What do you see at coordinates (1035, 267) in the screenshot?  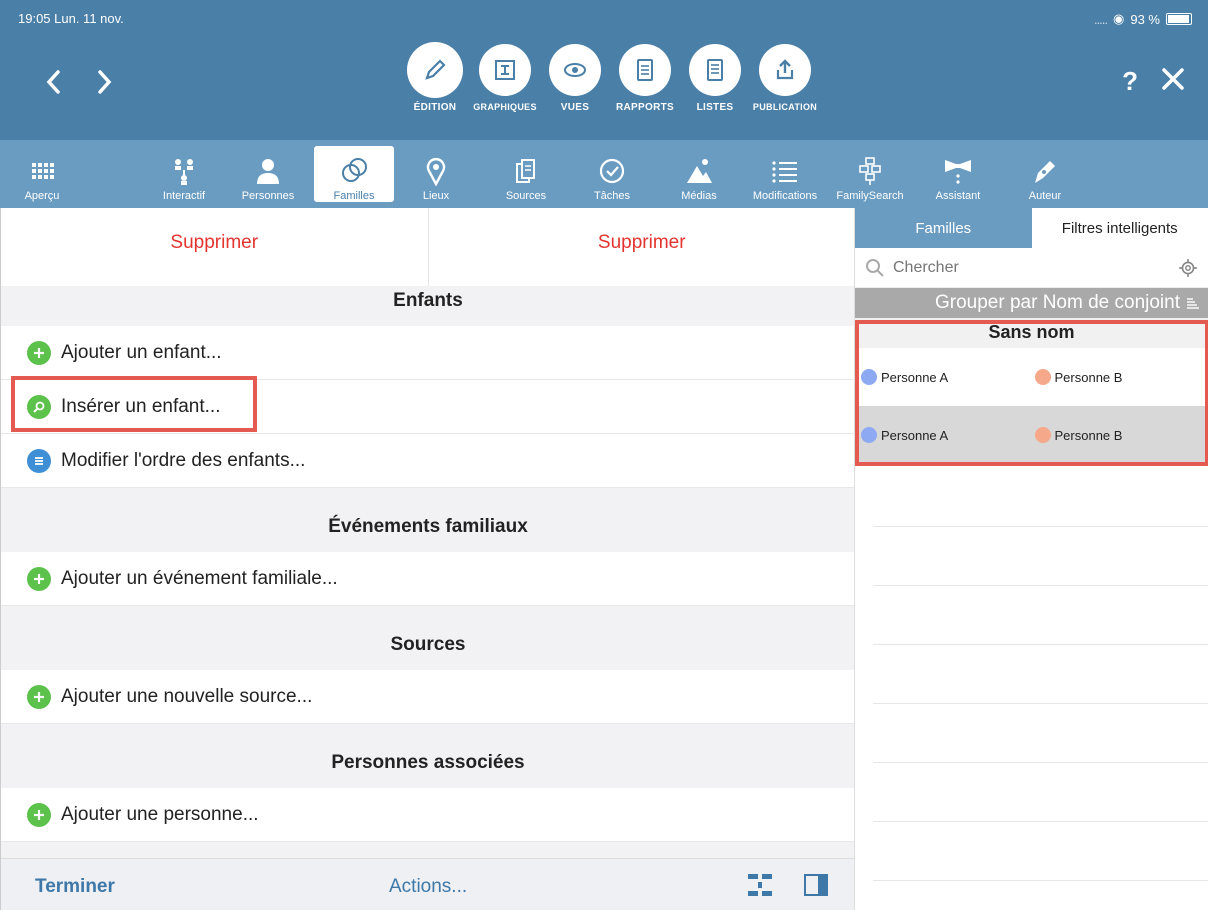 I see `search-input` at bounding box center [1035, 267].